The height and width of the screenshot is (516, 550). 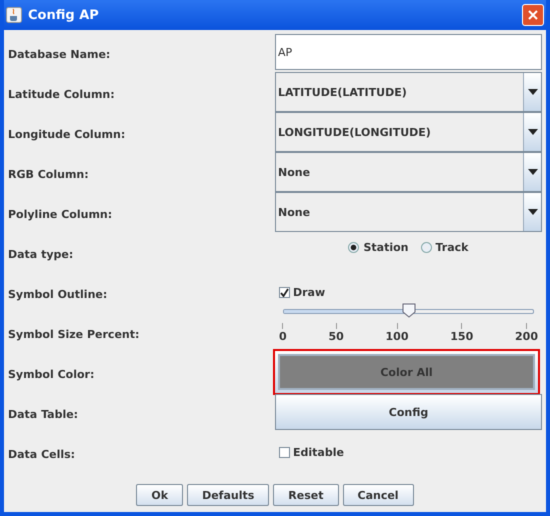 What do you see at coordinates (283, 332) in the screenshot?
I see `tick-label: 0` at bounding box center [283, 332].